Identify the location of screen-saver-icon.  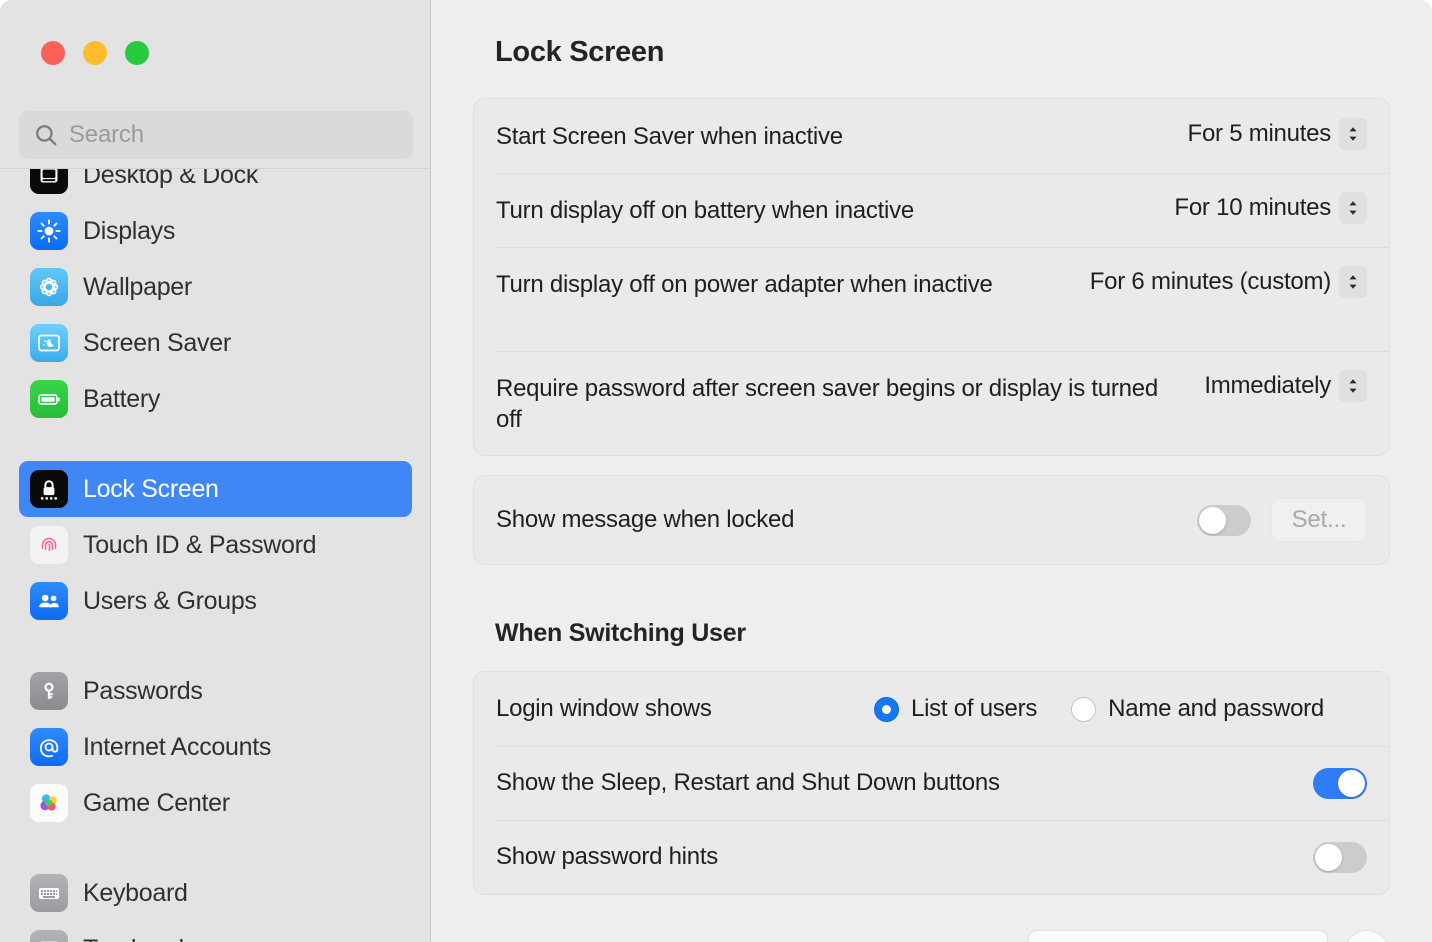
(49, 343).